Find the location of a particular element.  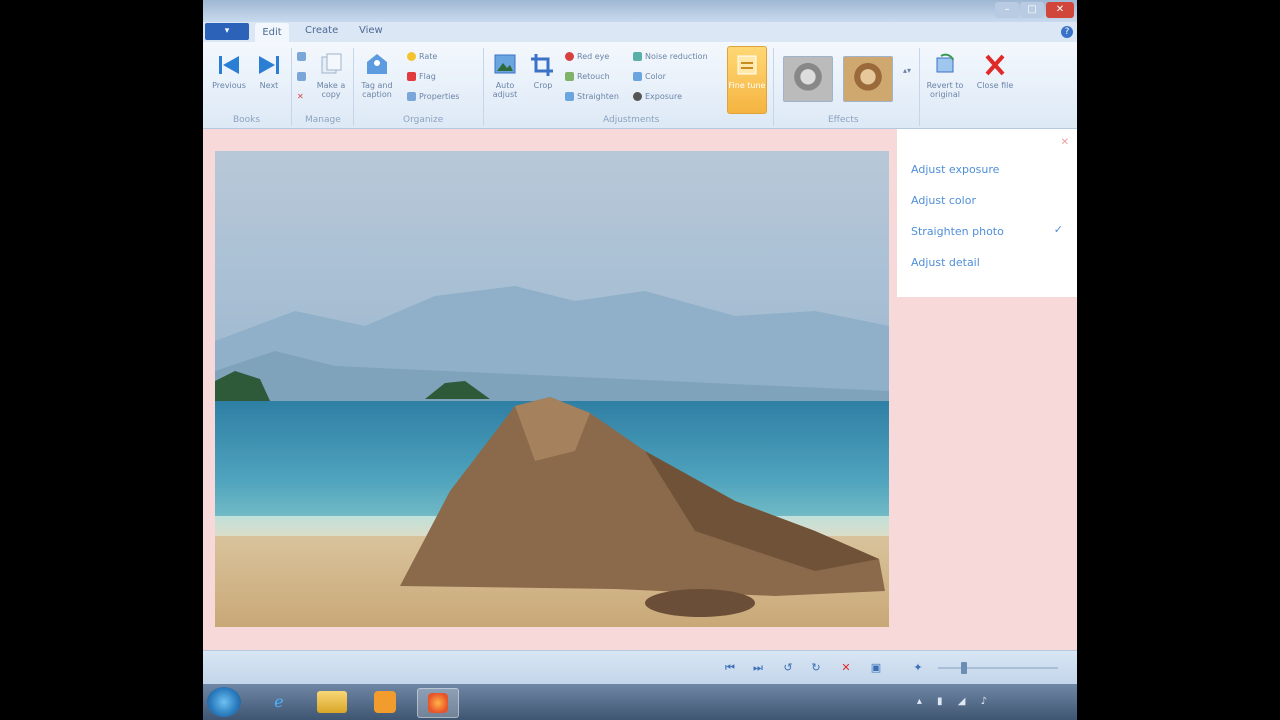

rate-label: Rate is located at coordinates (428, 56).